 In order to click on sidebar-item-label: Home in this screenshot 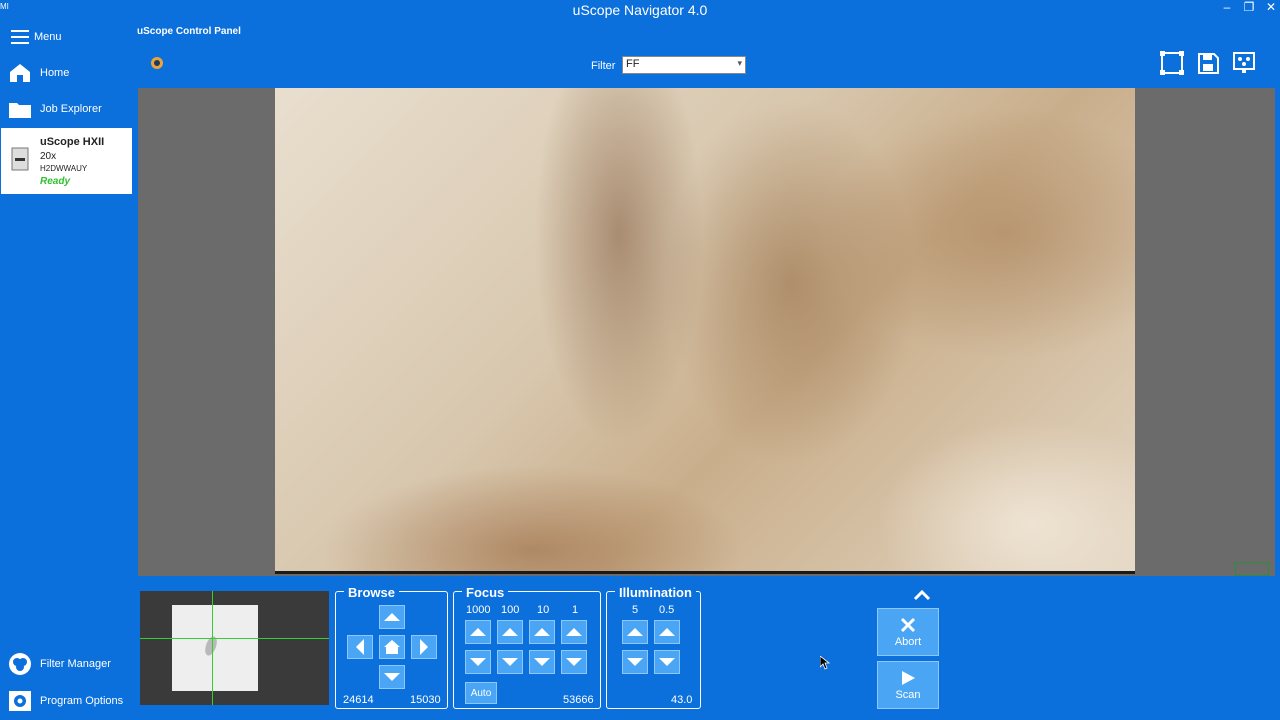, I will do `click(55, 73)`.